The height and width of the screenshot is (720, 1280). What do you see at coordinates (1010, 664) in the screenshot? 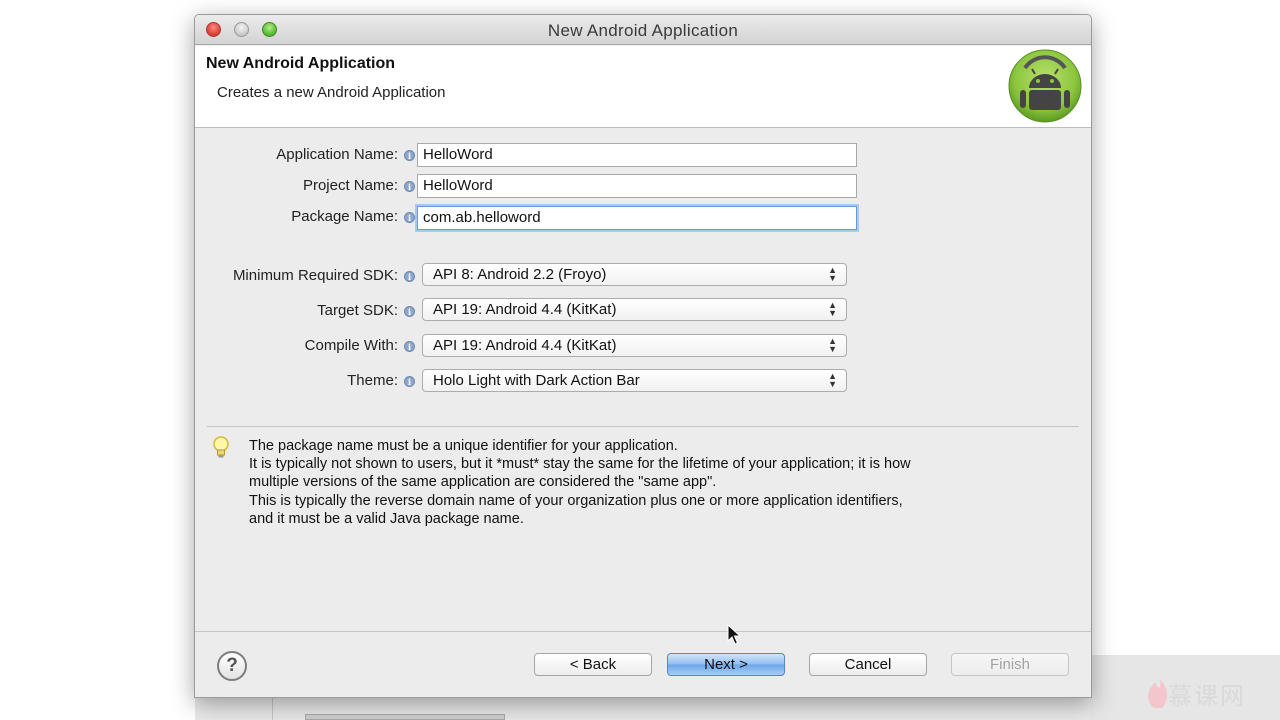
I see `finish-button: Finish` at bounding box center [1010, 664].